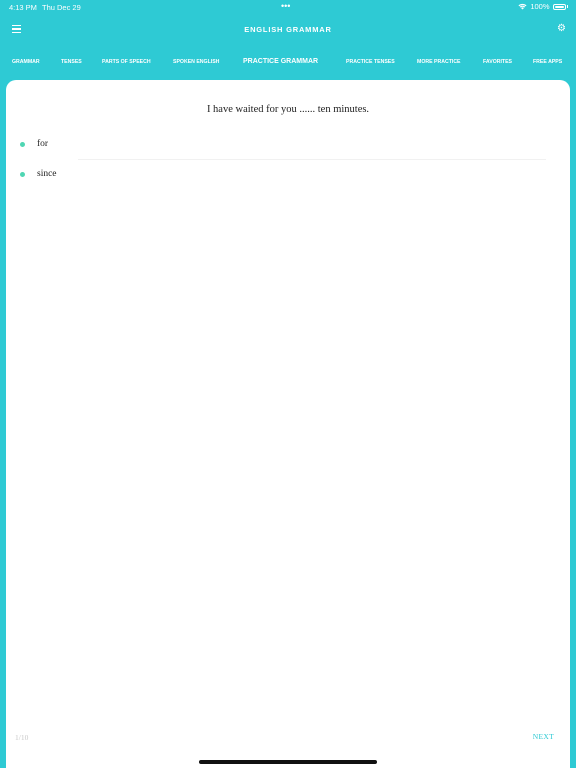 The image size is (576, 768). Describe the element at coordinates (276, 176) in the screenshot. I see `option-since: since` at that location.